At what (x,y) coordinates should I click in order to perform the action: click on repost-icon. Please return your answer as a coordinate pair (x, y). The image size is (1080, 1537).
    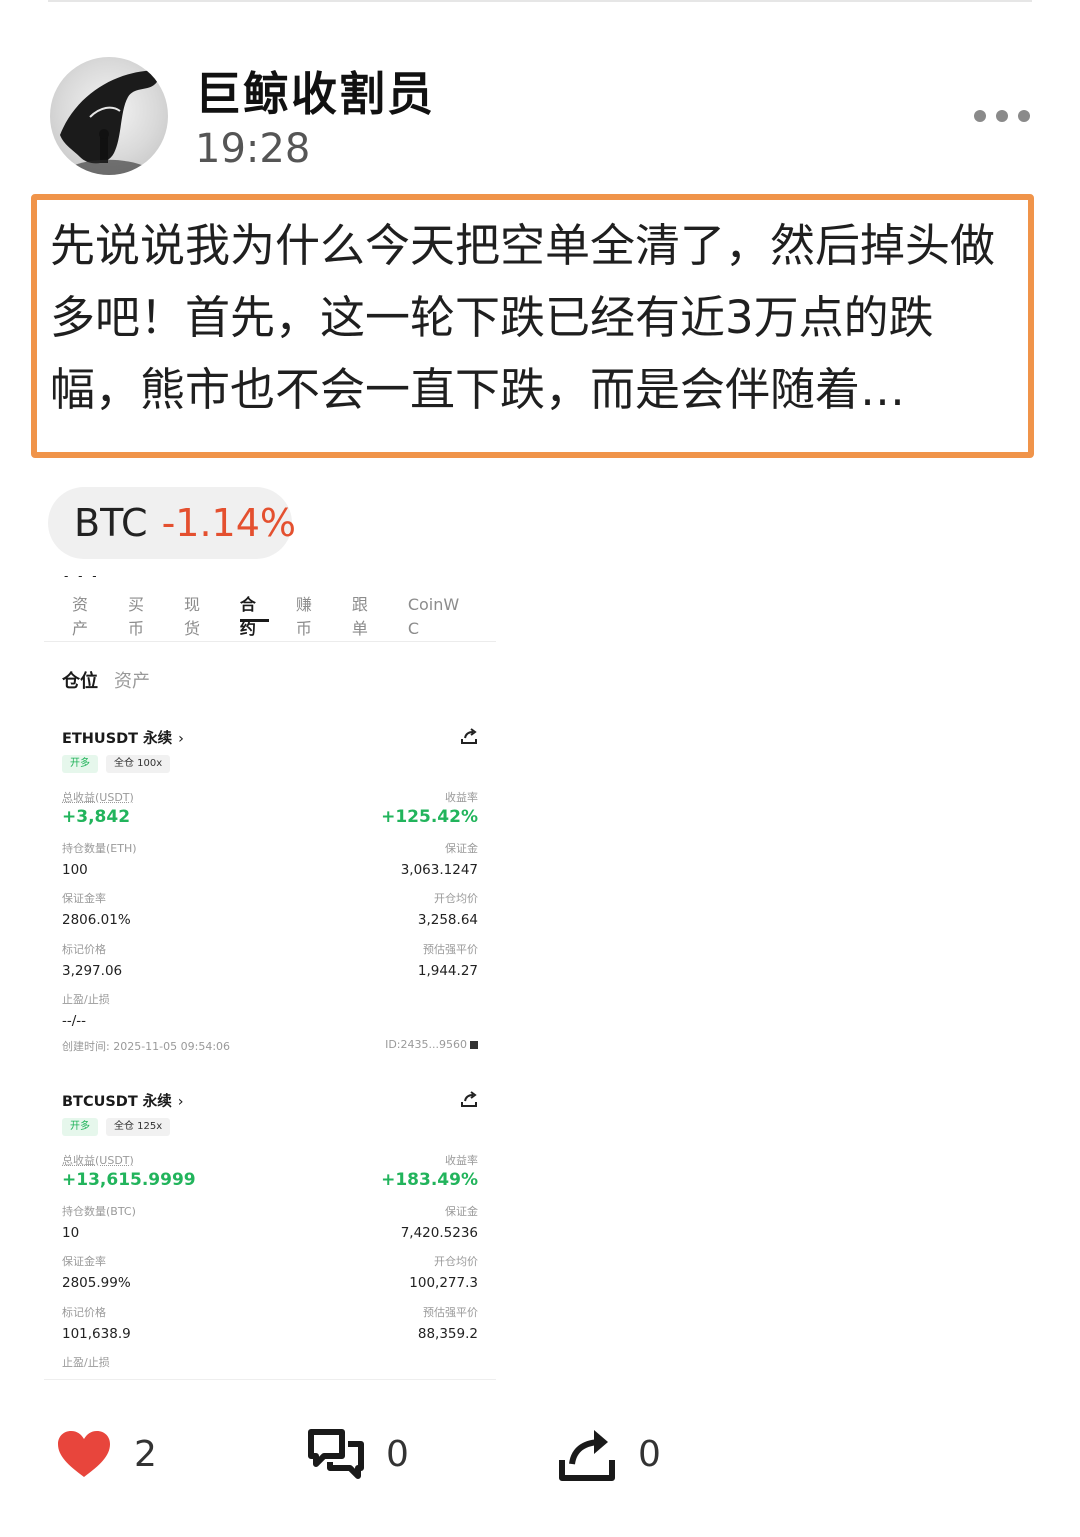
    Looking at the image, I should click on (587, 1455).